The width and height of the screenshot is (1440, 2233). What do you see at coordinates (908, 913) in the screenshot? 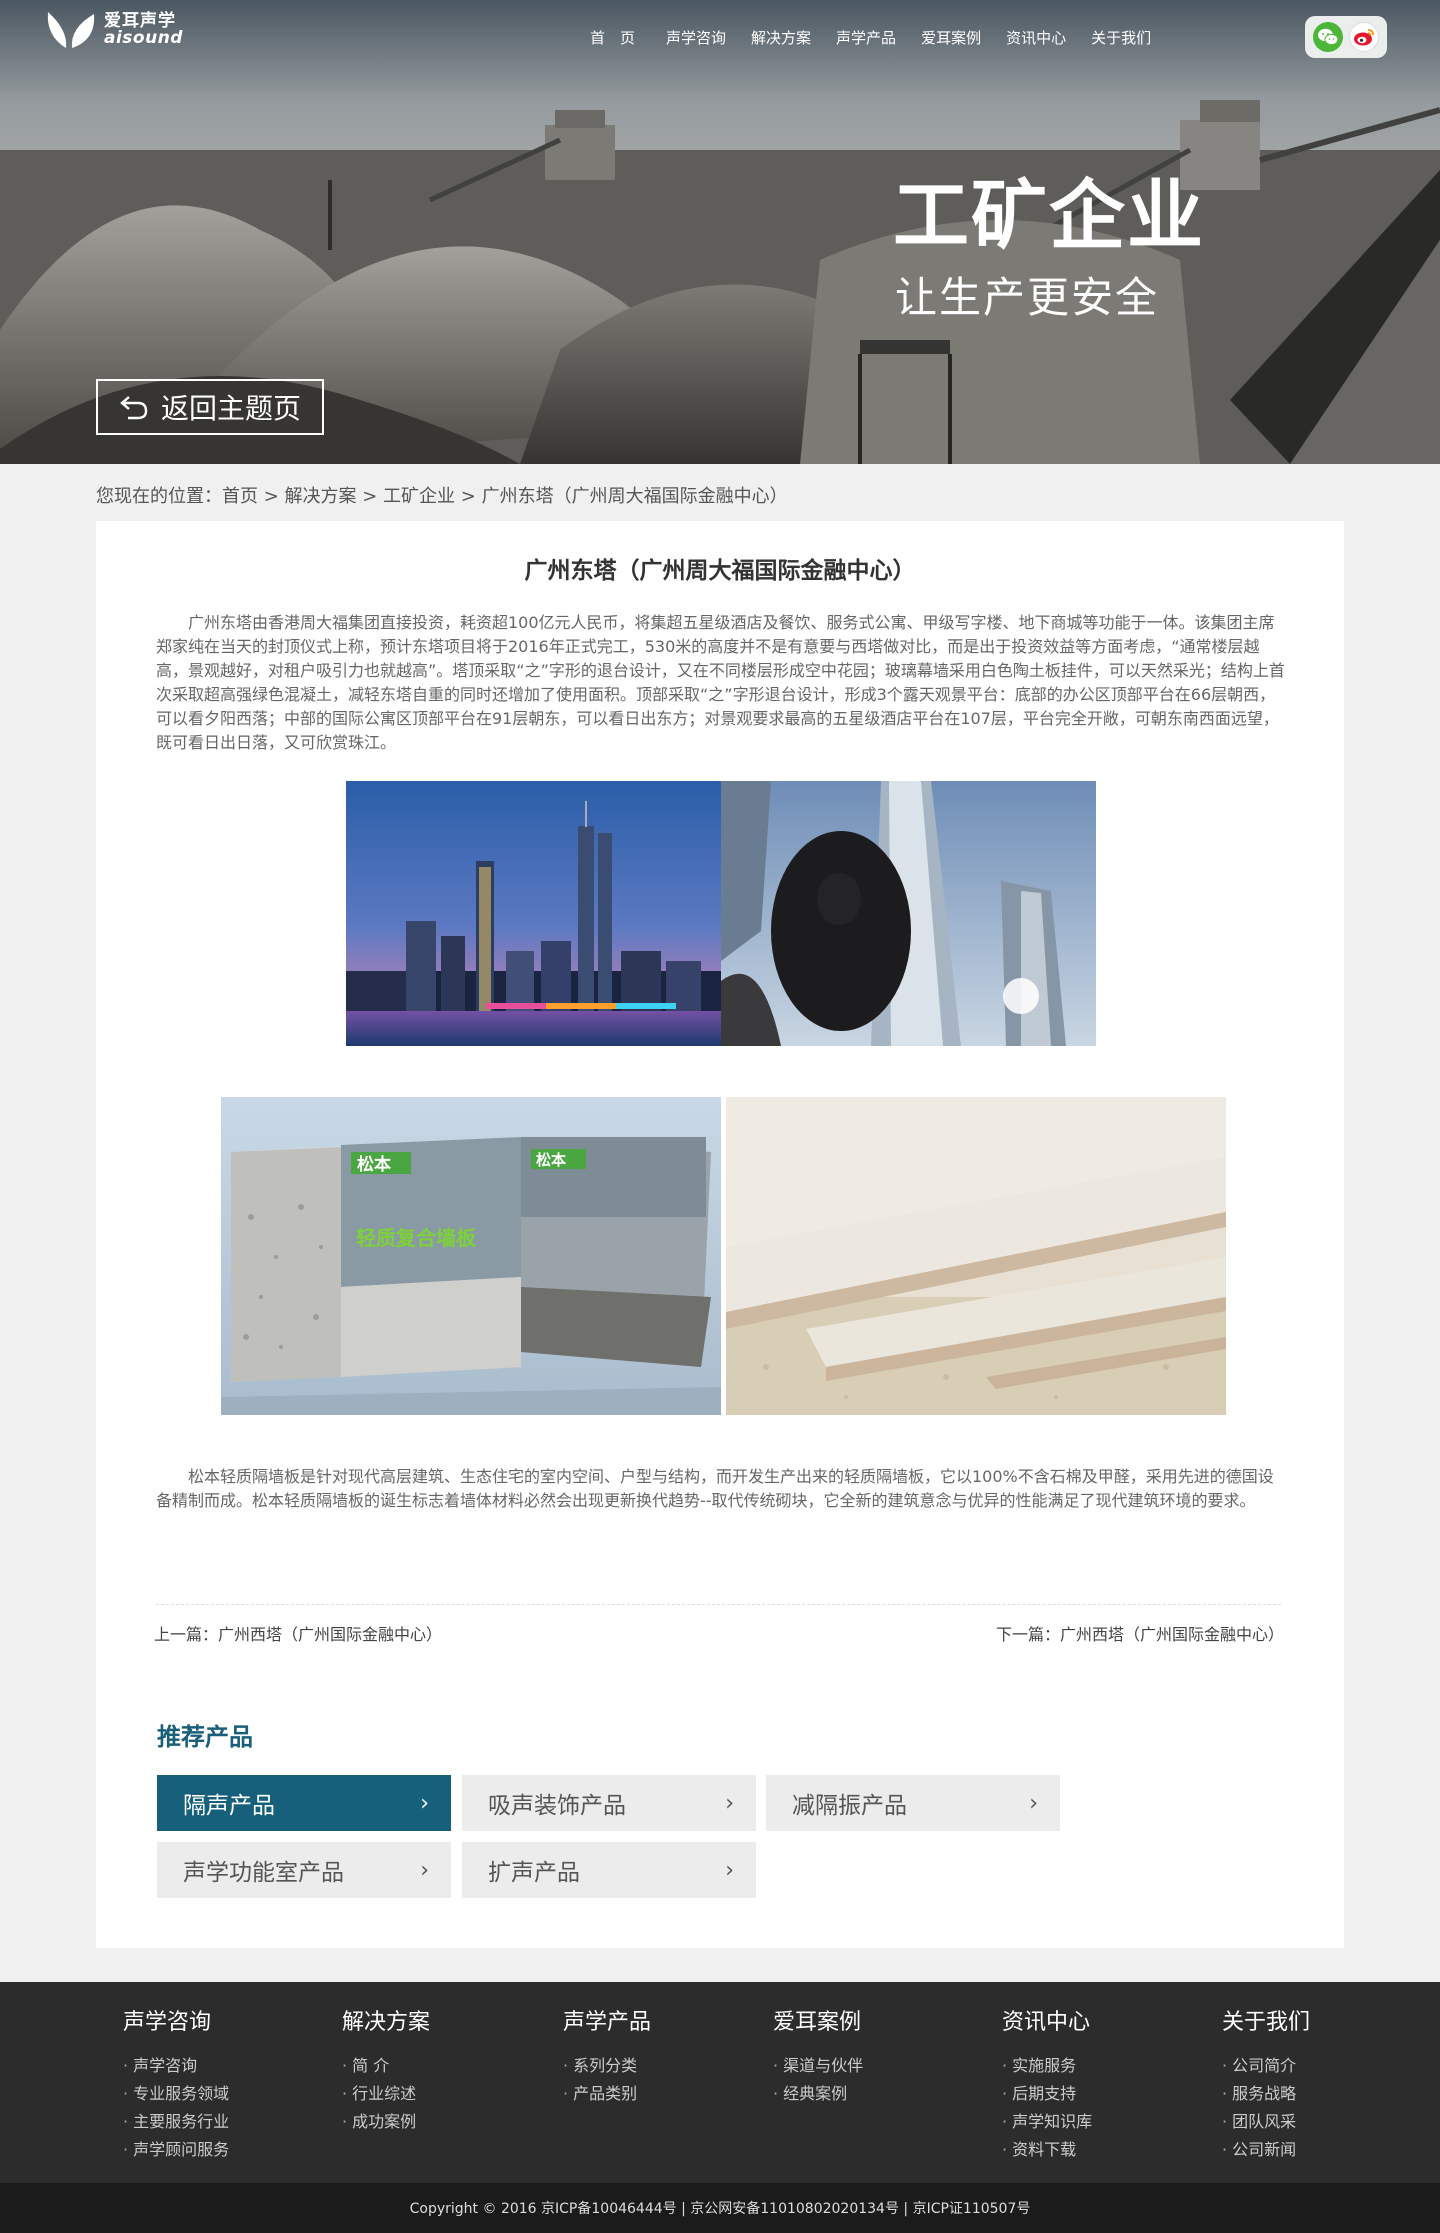
I see `tower-visitor-image` at bounding box center [908, 913].